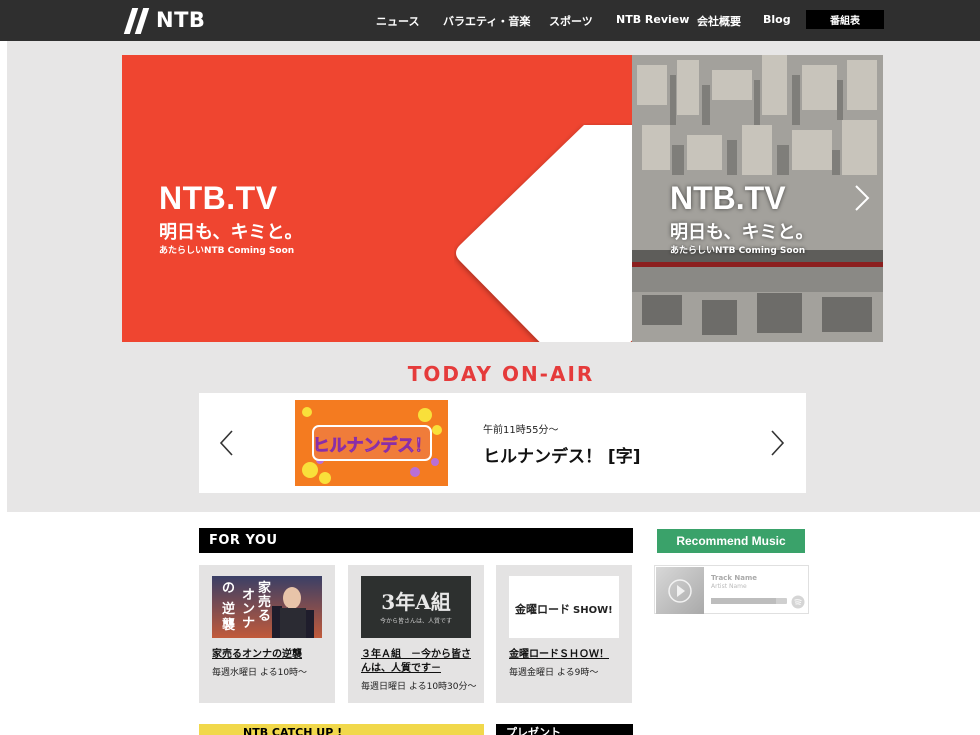 This screenshot has height=735, width=980. Describe the element at coordinates (556, 309) in the screenshot. I see `ntb-mark-icon` at that location.